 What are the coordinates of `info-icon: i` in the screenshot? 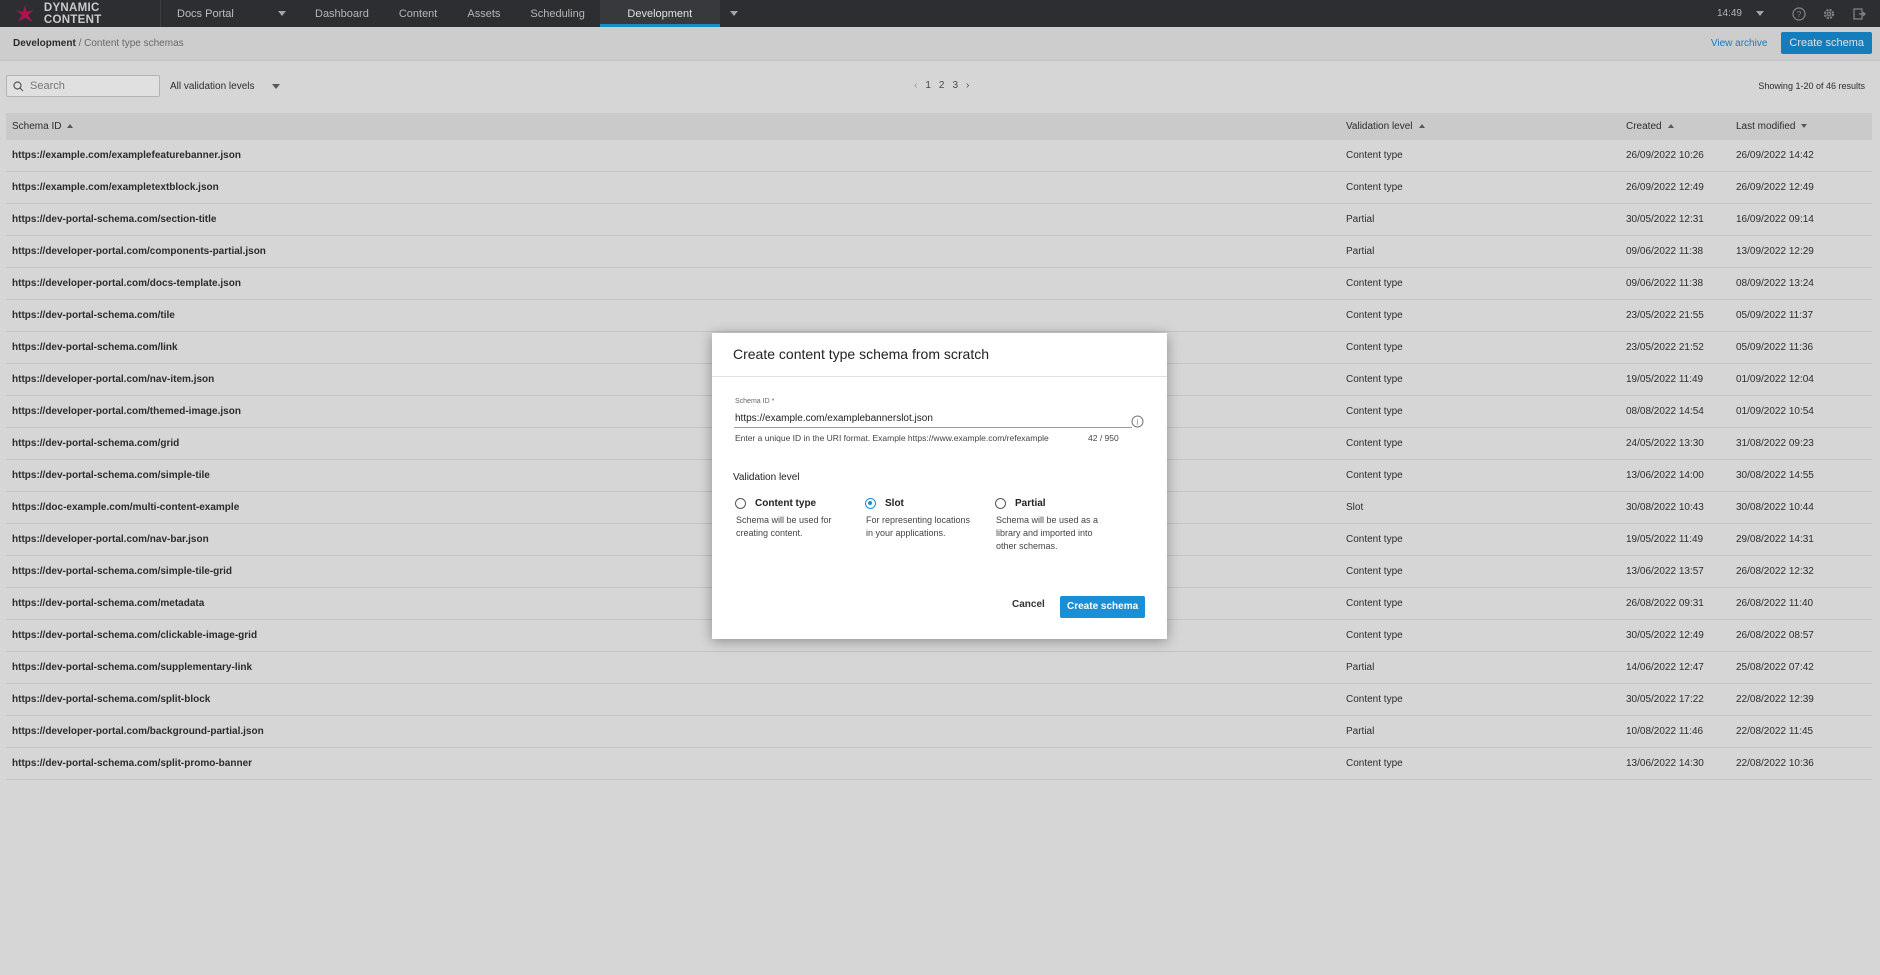 It's located at (1137, 421).